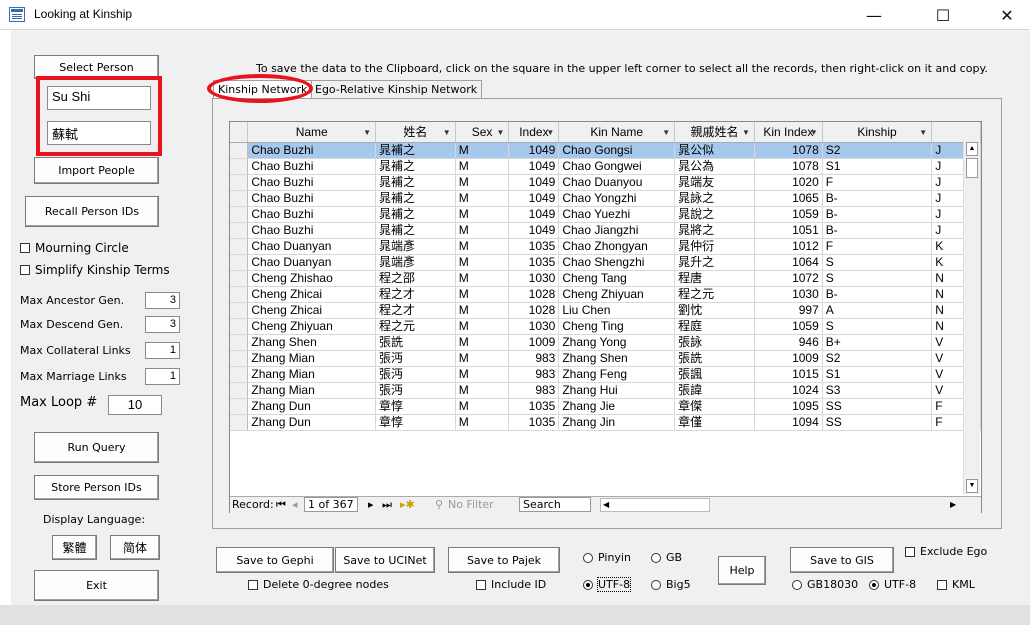 The width and height of the screenshot is (1030, 625). Describe the element at coordinates (162, 300) in the screenshot. I see `max-ancestor-field: 3` at that location.